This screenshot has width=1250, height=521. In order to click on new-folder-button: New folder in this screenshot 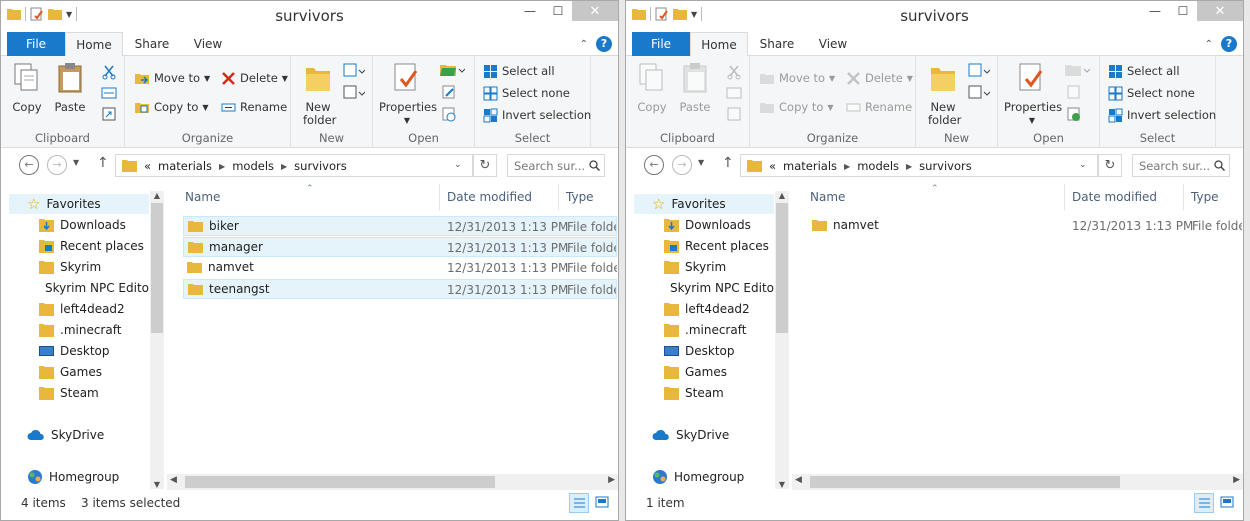, I will do `click(943, 94)`.